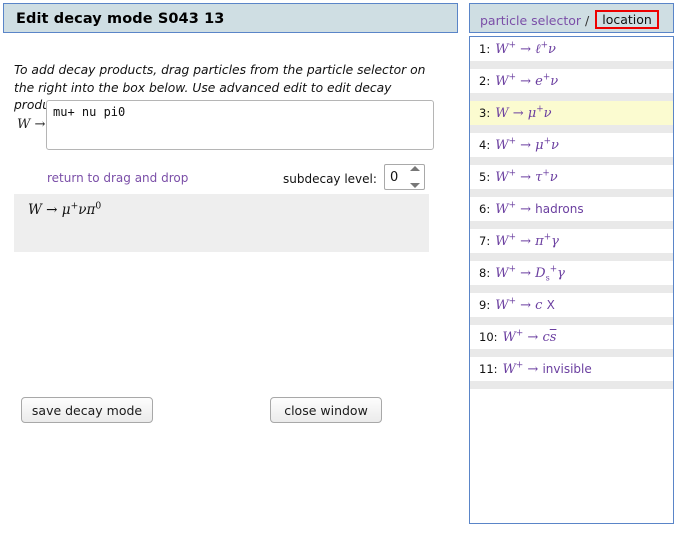 Image resolution: width=676 pixels, height=536 pixels. I want to click on list-item-index: 5:, so click(485, 177).